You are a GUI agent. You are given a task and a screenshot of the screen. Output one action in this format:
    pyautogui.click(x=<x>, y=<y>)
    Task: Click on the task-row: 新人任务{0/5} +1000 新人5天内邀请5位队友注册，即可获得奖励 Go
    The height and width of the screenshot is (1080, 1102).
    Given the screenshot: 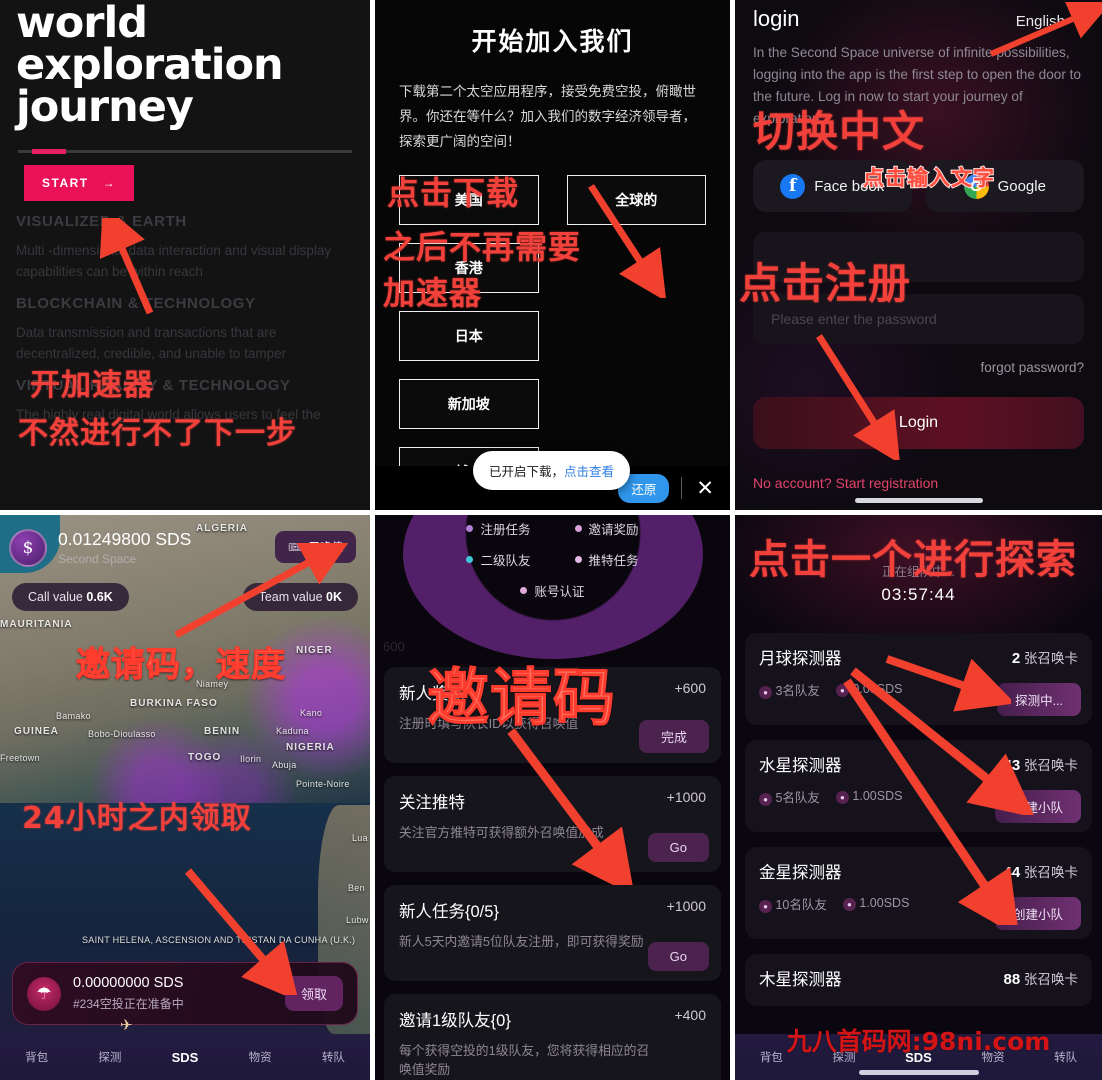 What is the action you would take?
    pyautogui.click(x=552, y=933)
    